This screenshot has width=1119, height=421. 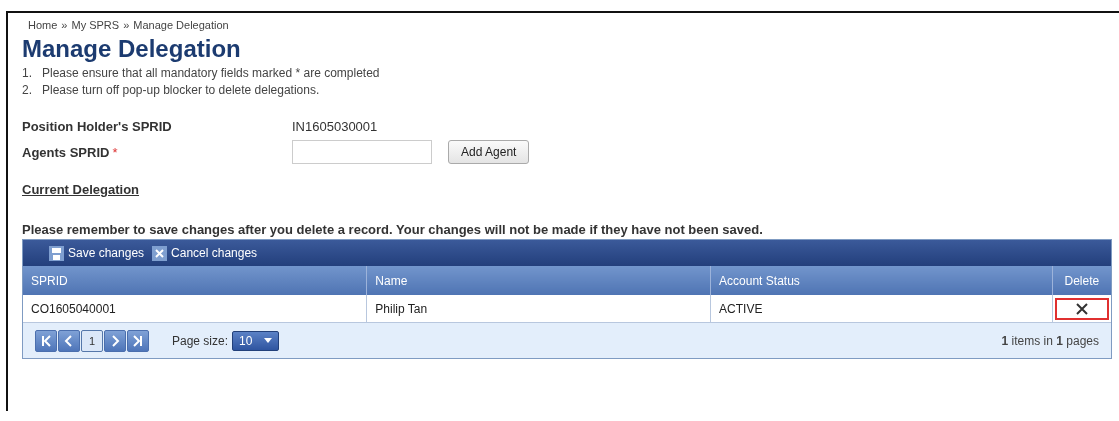 I want to click on field-label: Position Holder's SPRID, so click(x=97, y=126).